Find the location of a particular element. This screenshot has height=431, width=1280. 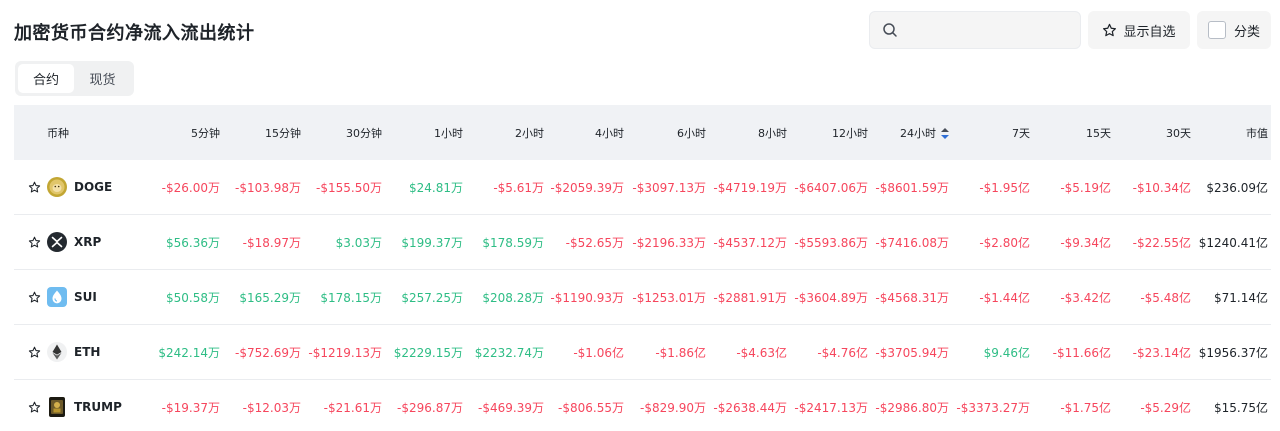

flow-value: -$22.55亿 is located at coordinates (1161, 242).